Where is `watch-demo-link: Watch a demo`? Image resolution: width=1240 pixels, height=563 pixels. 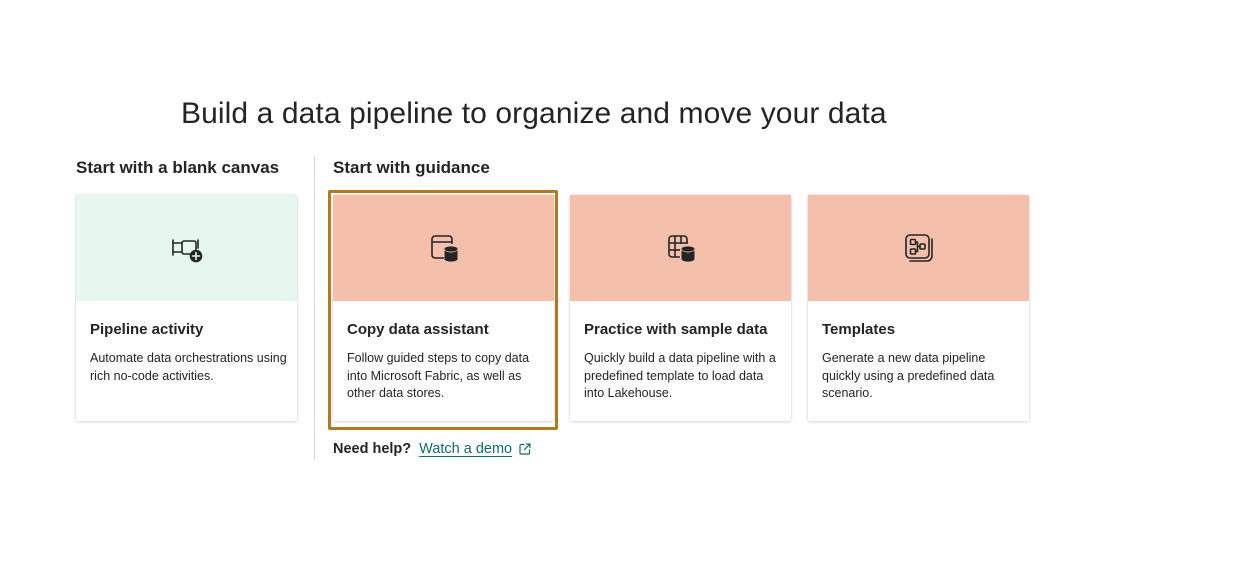
watch-demo-link: Watch a demo is located at coordinates (465, 449).